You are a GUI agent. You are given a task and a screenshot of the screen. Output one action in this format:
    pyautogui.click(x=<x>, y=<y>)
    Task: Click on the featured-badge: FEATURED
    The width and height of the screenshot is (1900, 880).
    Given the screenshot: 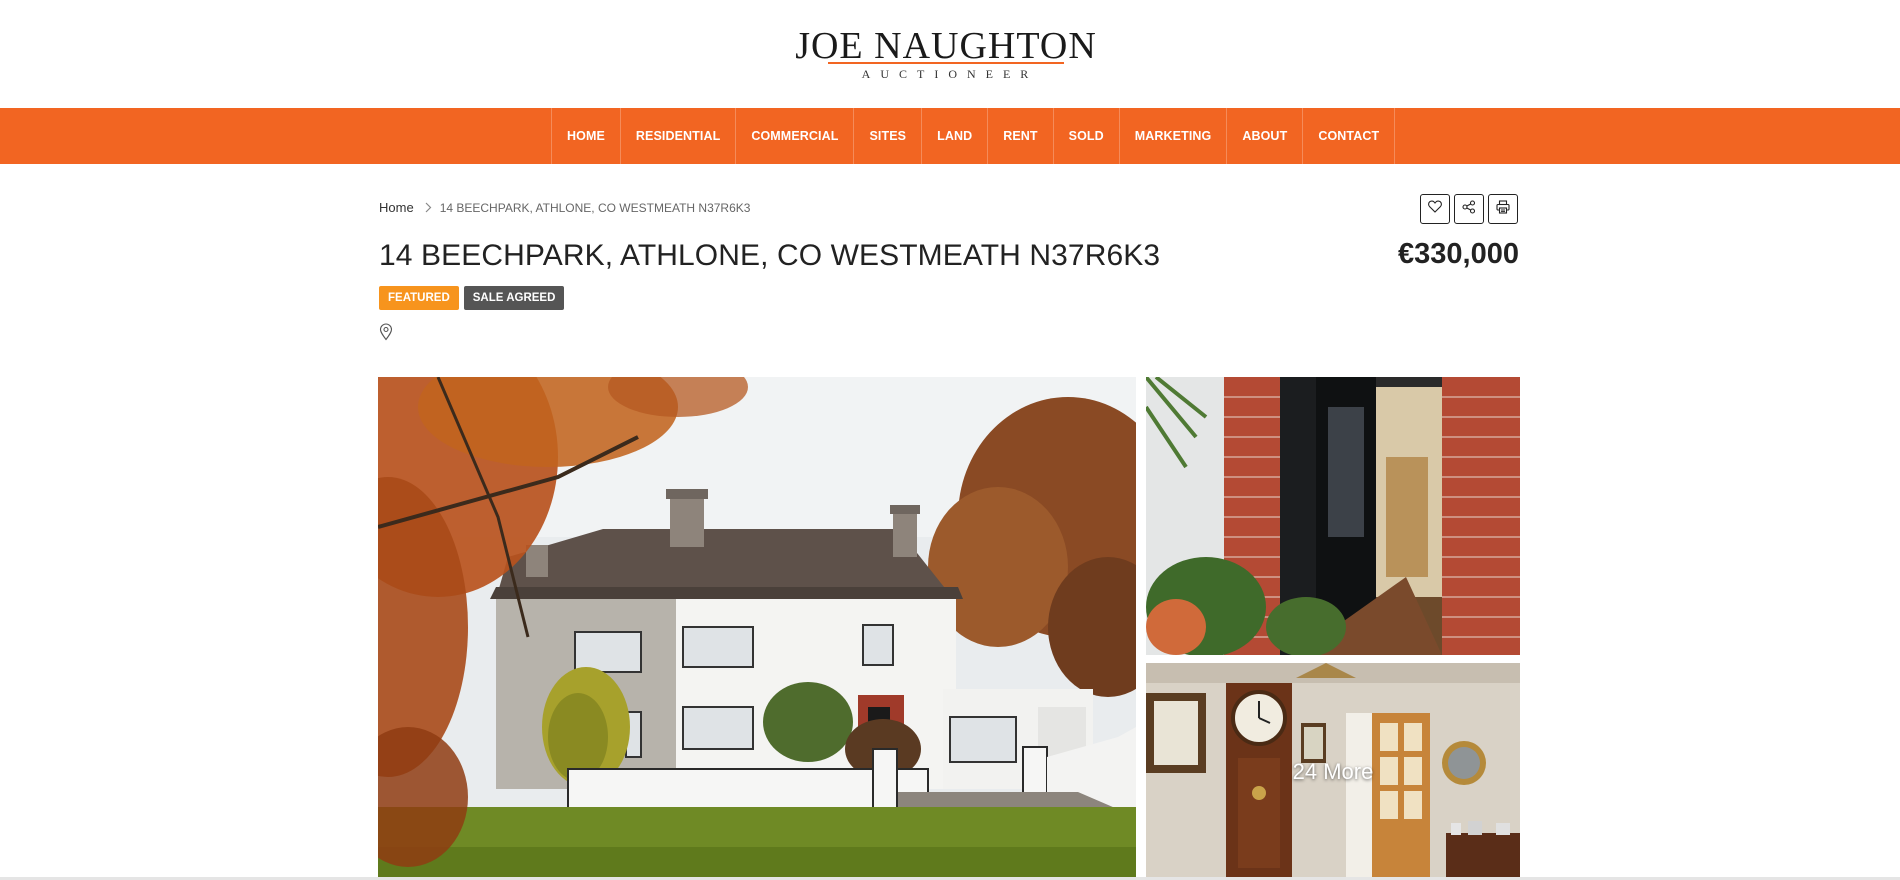 What is the action you would take?
    pyautogui.click(x=419, y=298)
    